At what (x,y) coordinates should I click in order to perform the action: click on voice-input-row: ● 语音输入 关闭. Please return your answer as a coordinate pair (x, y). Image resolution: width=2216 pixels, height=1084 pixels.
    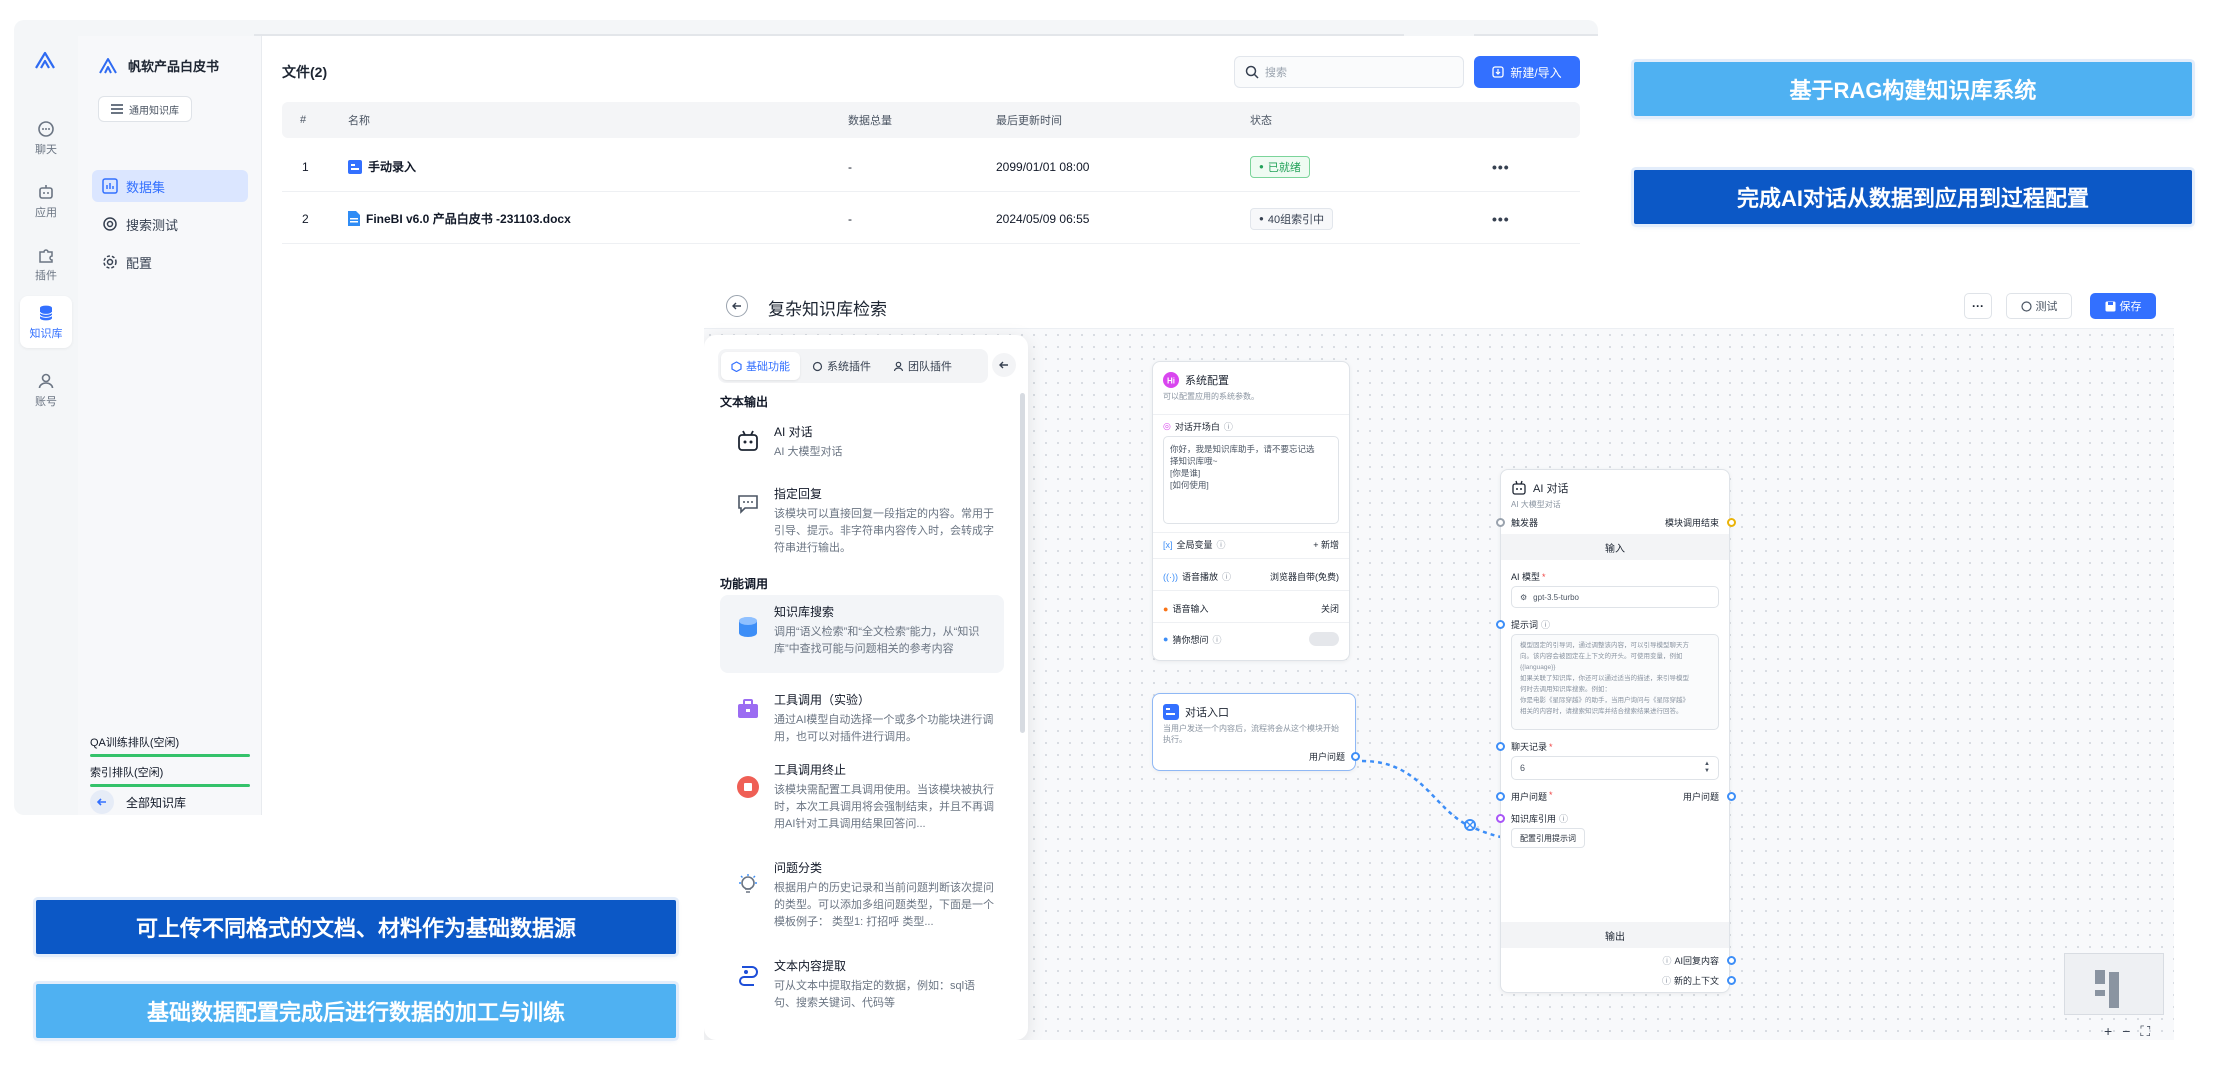
    Looking at the image, I should click on (1251, 608).